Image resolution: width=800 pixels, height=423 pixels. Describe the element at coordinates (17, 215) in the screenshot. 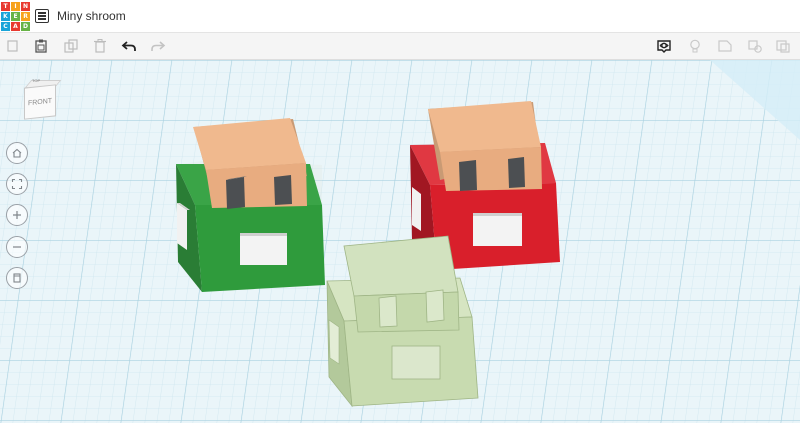

I see `zoom-in-icon` at that location.